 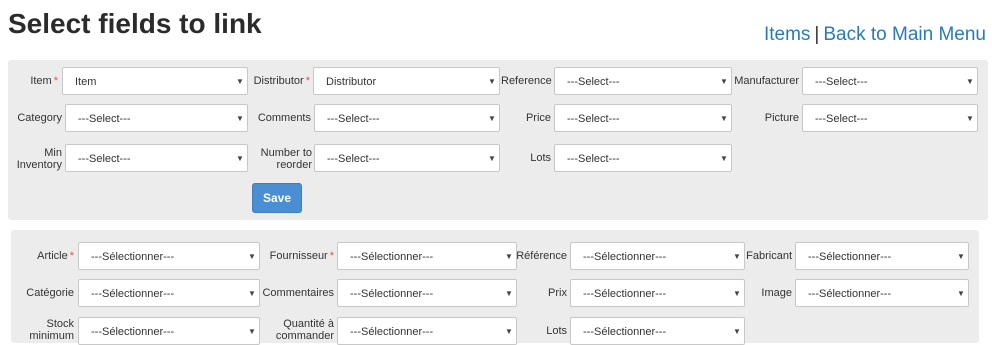 What do you see at coordinates (540, 158) in the screenshot?
I see `lots-label: Lots` at bounding box center [540, 158].